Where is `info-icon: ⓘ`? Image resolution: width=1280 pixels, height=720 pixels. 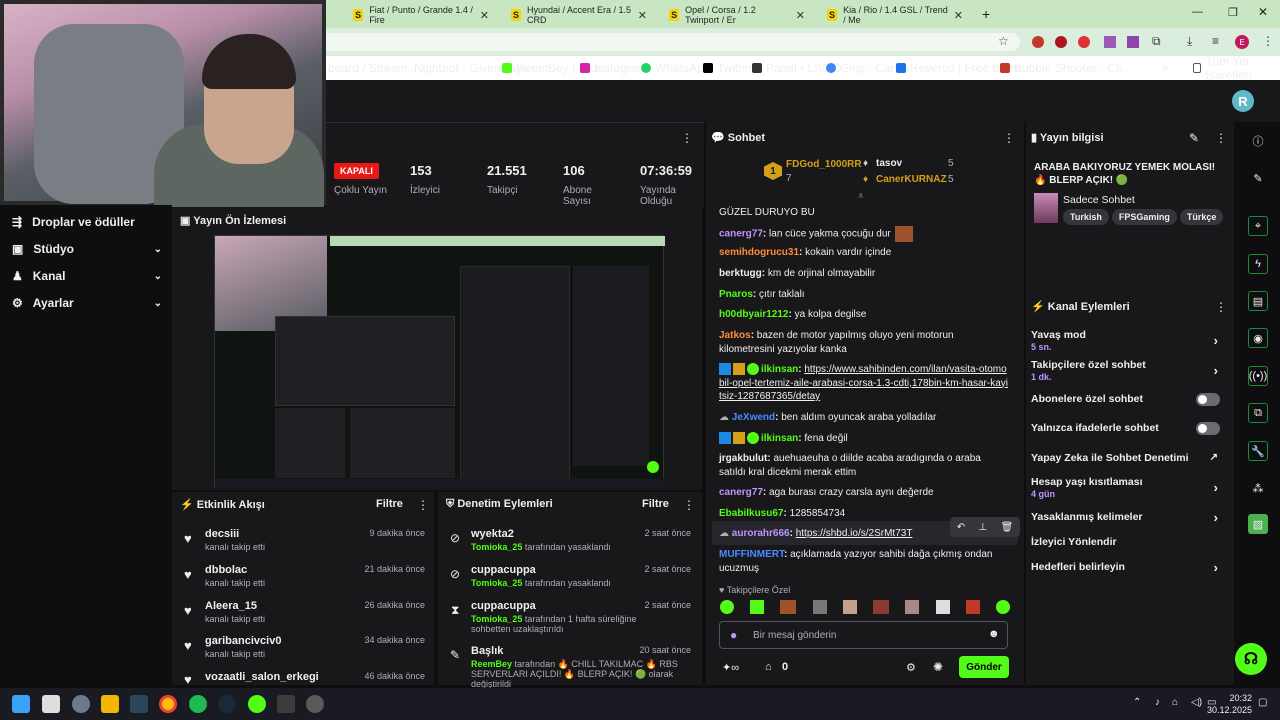
info-icon: ⓘ is located at coordinates (1258, 141).